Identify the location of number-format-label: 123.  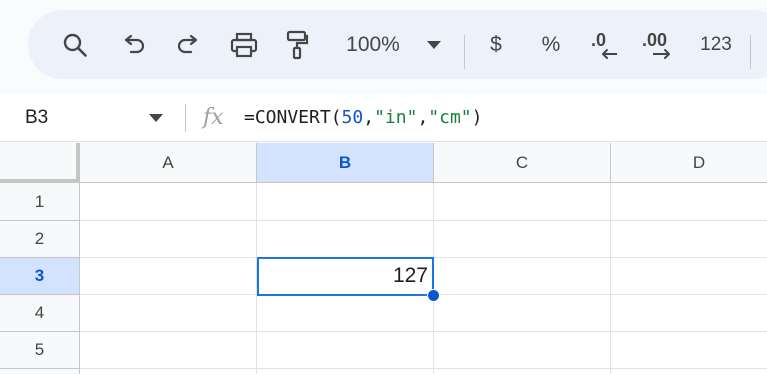
(716, 44).